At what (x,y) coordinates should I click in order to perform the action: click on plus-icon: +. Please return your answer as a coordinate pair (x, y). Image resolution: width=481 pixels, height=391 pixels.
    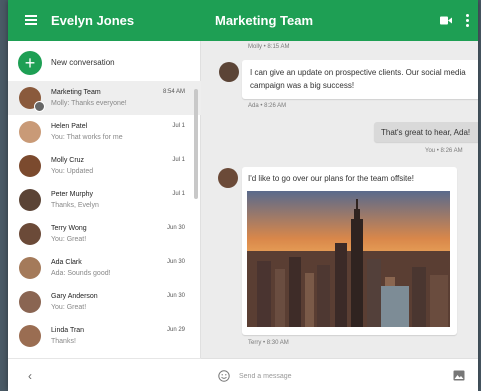
    Looking at the image, I should click on (30, 63).